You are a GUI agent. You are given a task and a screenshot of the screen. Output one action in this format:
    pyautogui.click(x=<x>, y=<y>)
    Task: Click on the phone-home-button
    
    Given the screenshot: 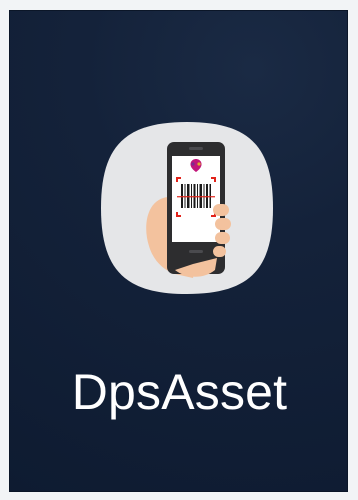 What is the action you would take?
    pyautogui.click(x=196, y=251)
    